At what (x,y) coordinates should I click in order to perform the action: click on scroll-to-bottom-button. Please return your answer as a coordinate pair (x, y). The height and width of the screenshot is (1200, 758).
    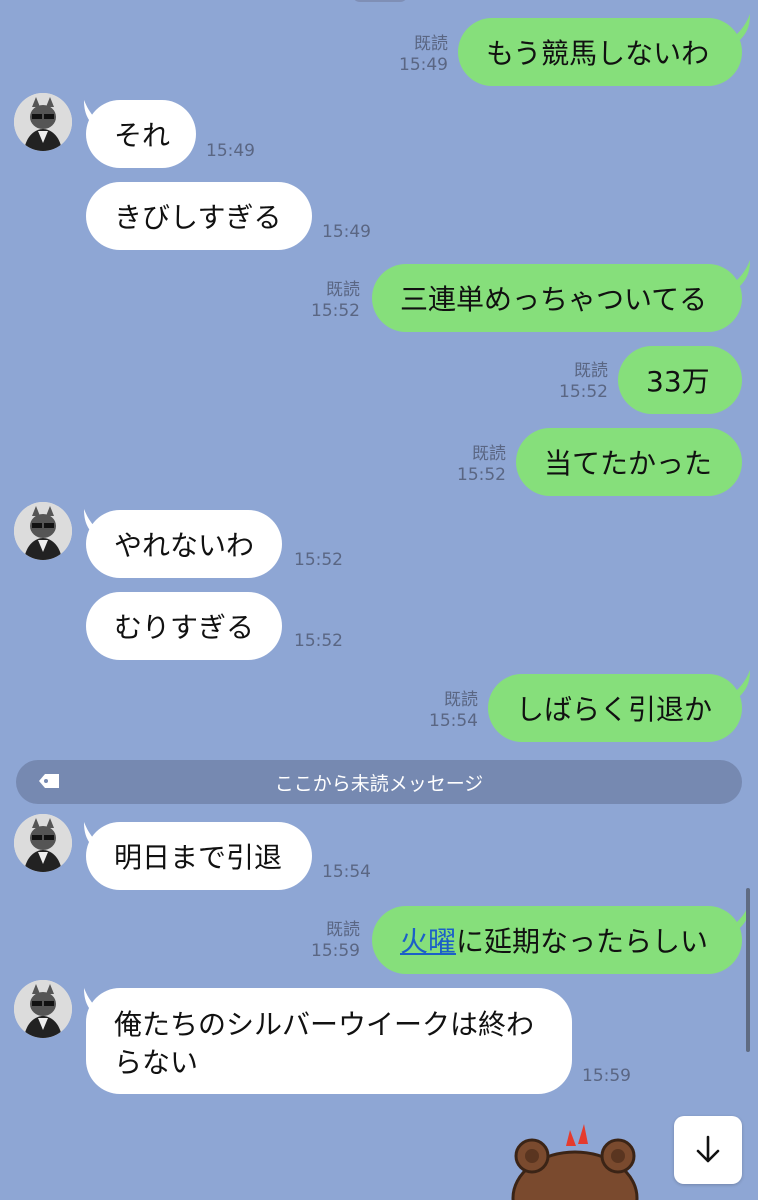
    Looking at the image, I should click on (708, 1150).